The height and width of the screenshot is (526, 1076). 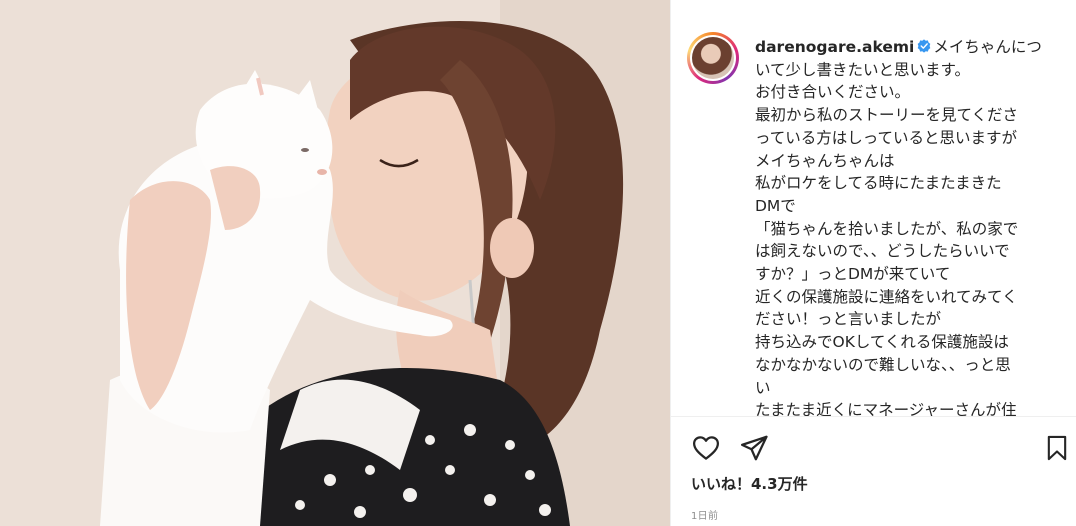 What do you see at coordinates (886, 137) in the screenshot?
I see `caption-line: っている方はしっていると思いますが` at bounding box center [886, 137].